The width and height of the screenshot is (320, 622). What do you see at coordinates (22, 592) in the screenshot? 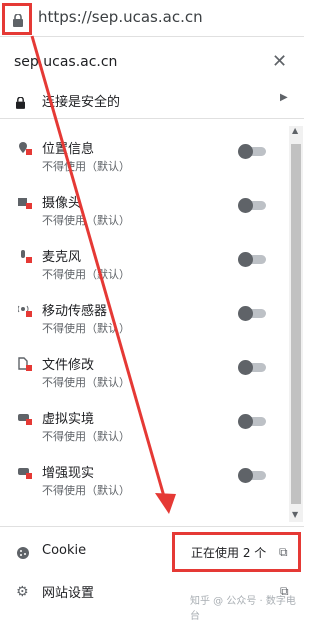
I see `gear-icon: ⚙` at bounding box center [22, 592].